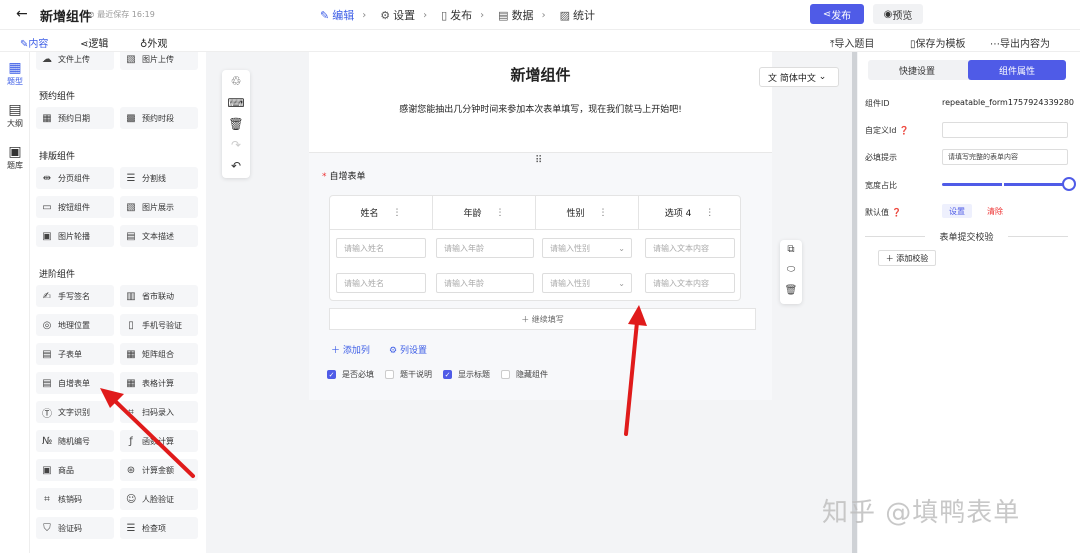 Image resolution: width=1080 pixels, height=553 pixels. I want to click on rail-item-outline: ▤ 大纲, so click(15, 115).